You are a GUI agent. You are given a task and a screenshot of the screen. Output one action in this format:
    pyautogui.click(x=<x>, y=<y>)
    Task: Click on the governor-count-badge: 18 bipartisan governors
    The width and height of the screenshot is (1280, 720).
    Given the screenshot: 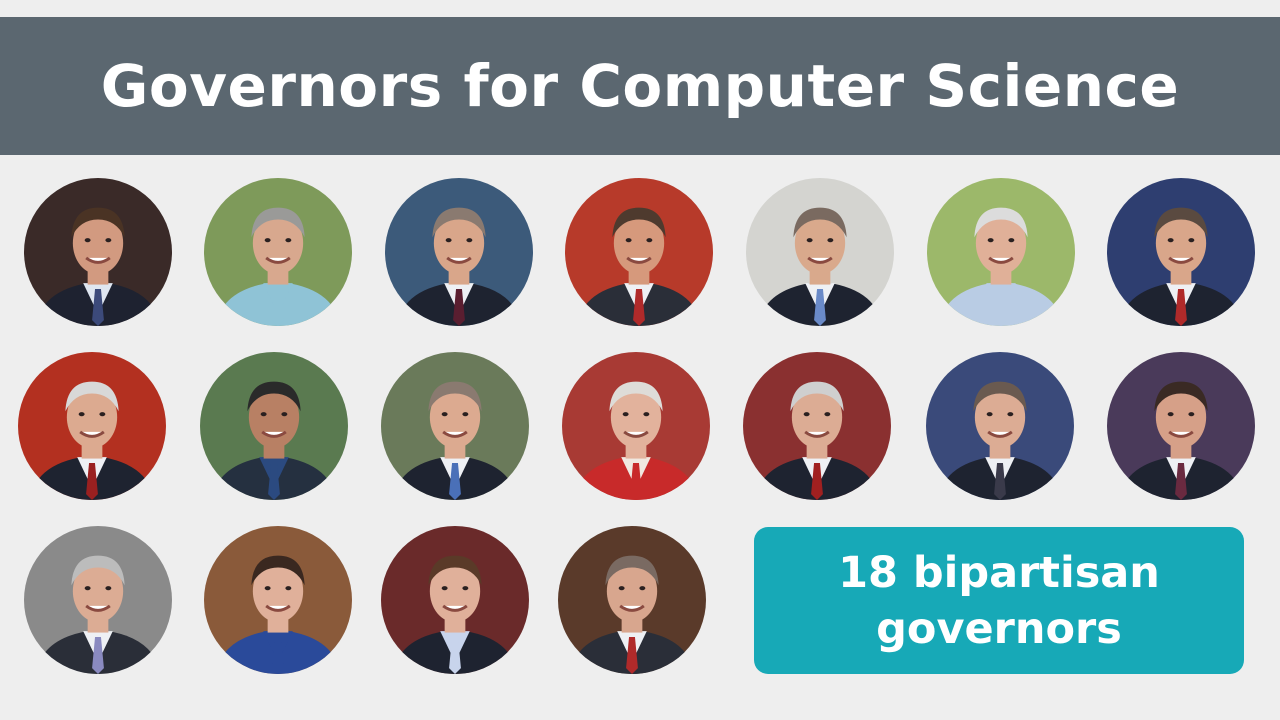 What is the action you would take?
    pyautogui.click(x=999, y=600)
    